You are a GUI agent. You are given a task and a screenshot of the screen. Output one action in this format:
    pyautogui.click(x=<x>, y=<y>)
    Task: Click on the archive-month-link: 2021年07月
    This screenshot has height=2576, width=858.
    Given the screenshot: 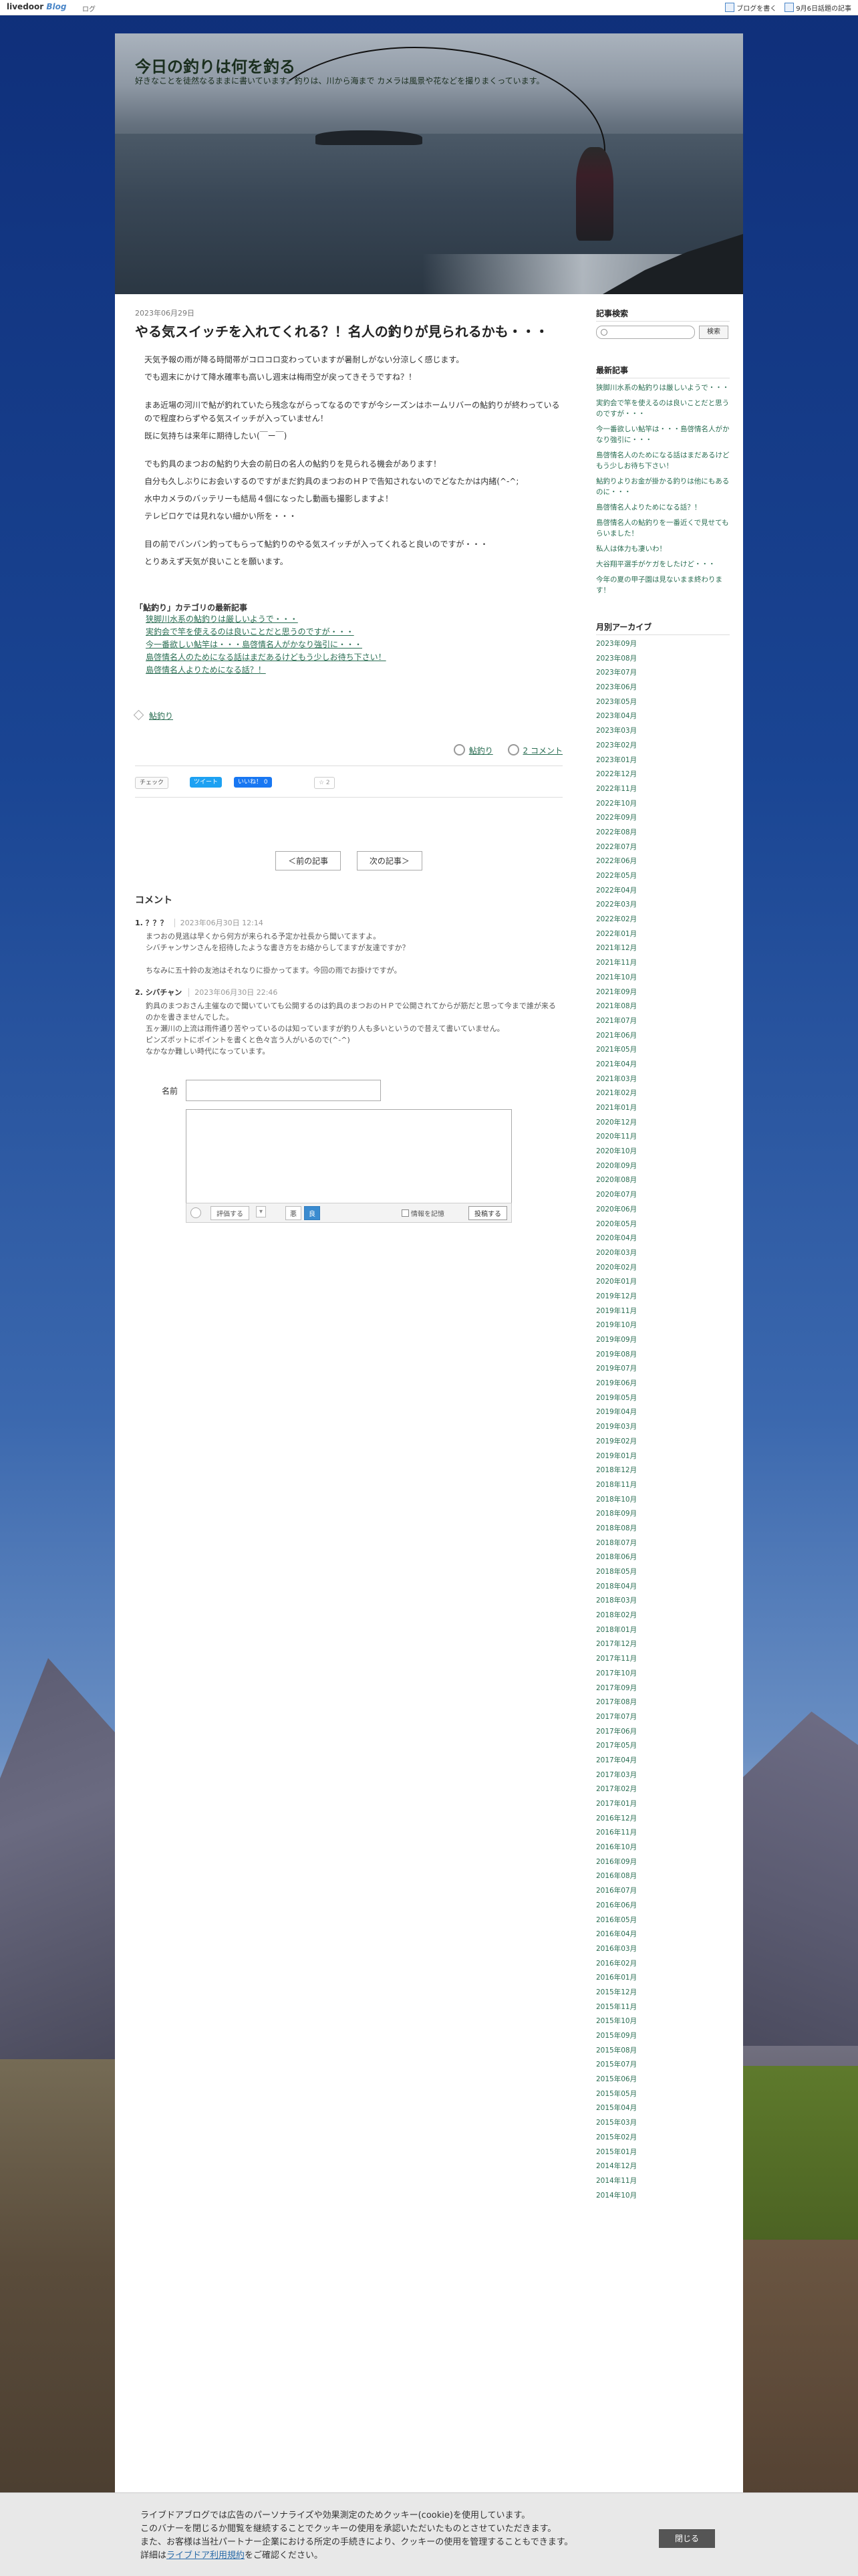 What is the action you would take?
    pyautogui.click(x=663, y=1023)
    